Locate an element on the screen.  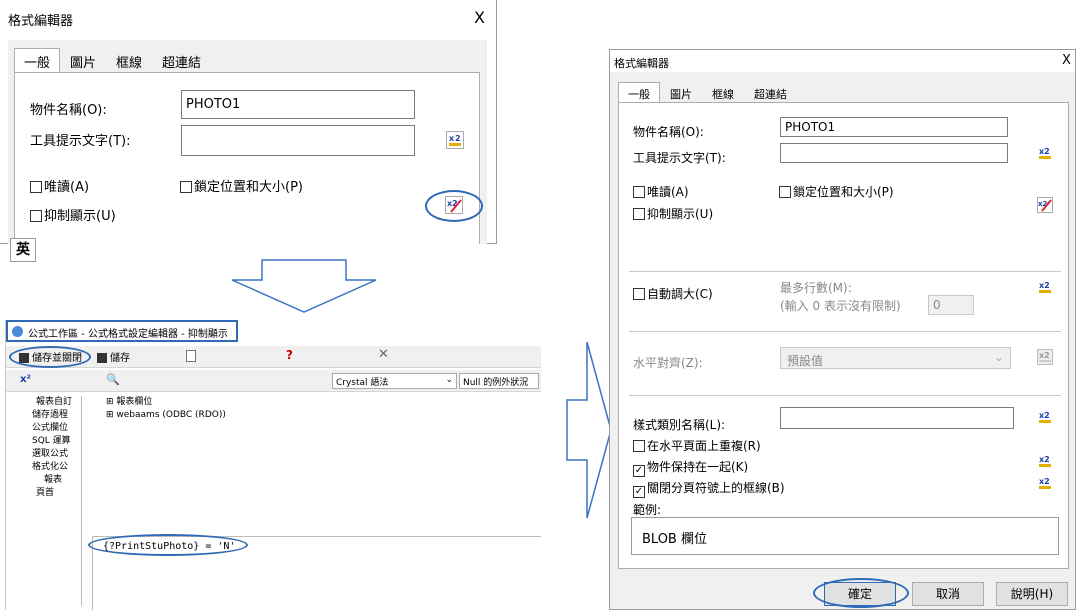
workspace-title-bar: 公式工作區 - 公式格式設定編輯器 - 抑制顯示 is located at coordinates (122, 331).